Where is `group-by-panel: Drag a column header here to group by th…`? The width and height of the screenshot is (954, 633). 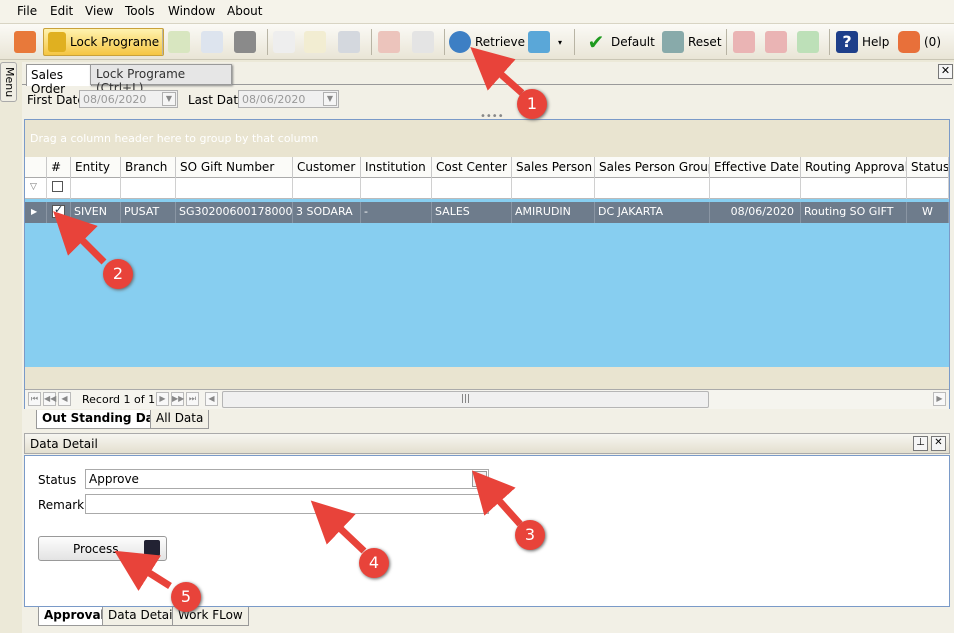 group-by-panel: Drag a column header here to group by th… is located at coordinates (487, 138).